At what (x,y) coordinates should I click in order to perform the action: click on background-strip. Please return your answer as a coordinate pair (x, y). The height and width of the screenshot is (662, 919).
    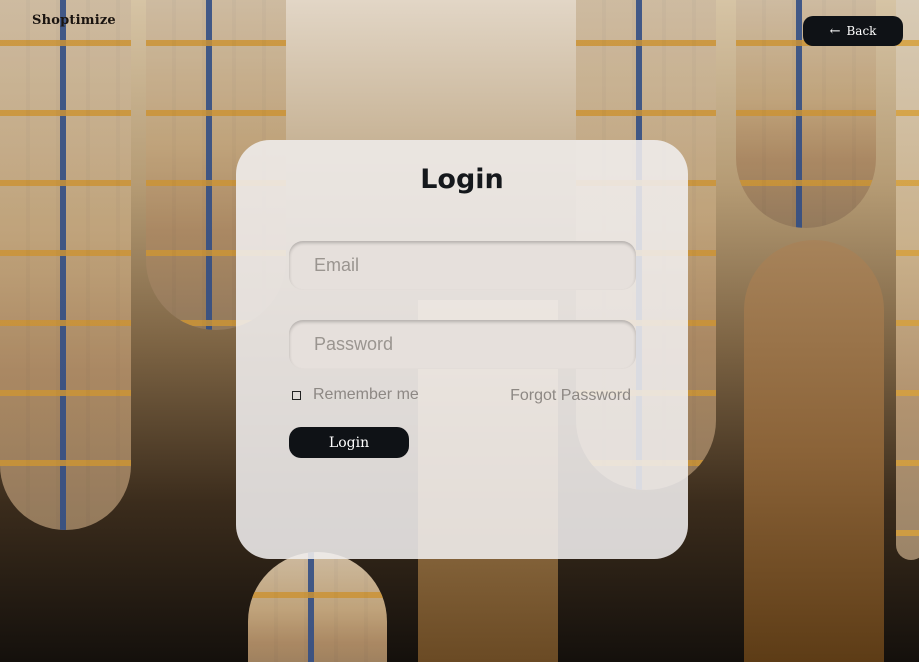
    Looking at the image, I should click on (431, 70).